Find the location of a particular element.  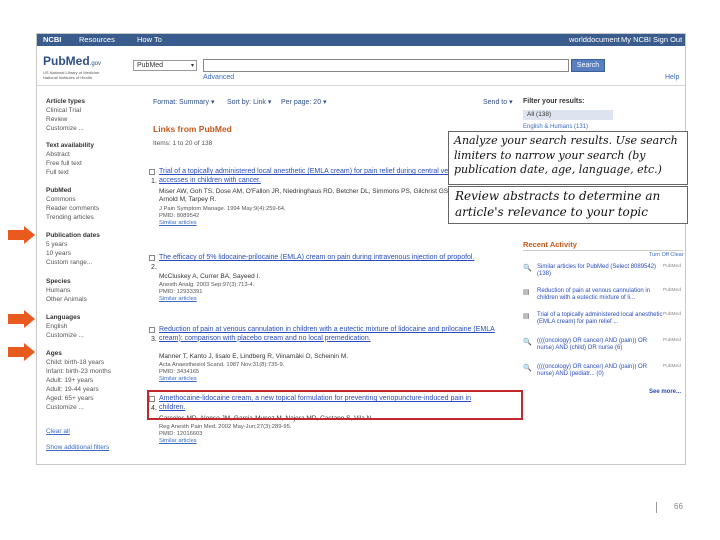

filter-adult-19: Adult: 19+ years is located at coordinates (69, 380).